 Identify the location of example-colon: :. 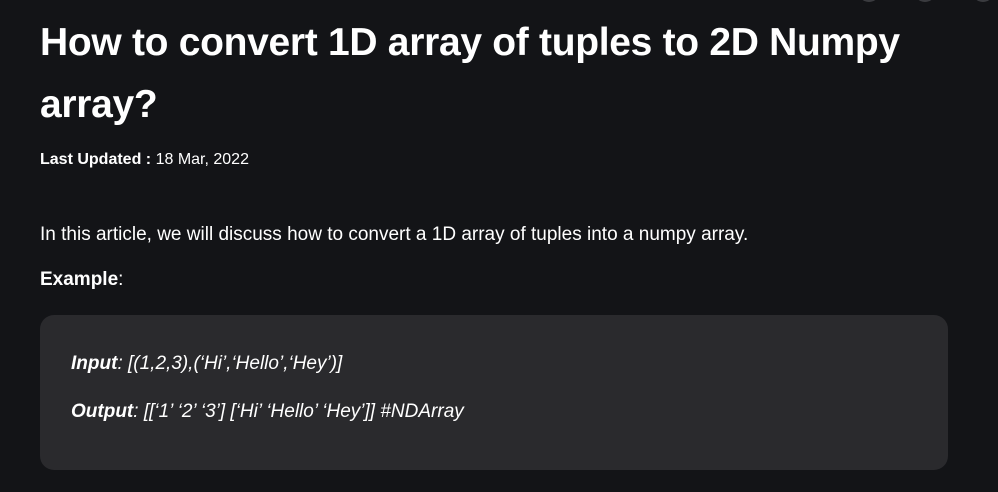
(121, 279).